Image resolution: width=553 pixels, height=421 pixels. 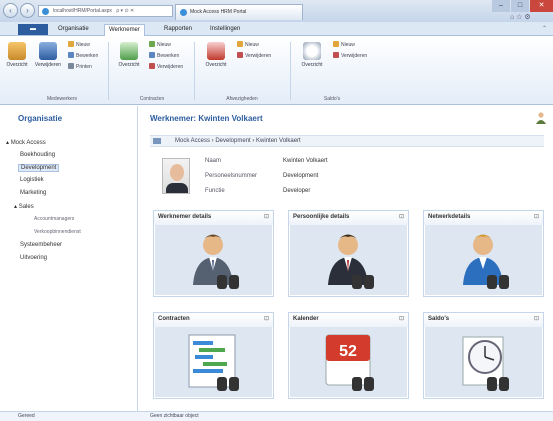 I want to click on address-bar: localhost/HRM/Portal.aspx ρ ▾ ⊙ ✕, so click(x=105, y=11).